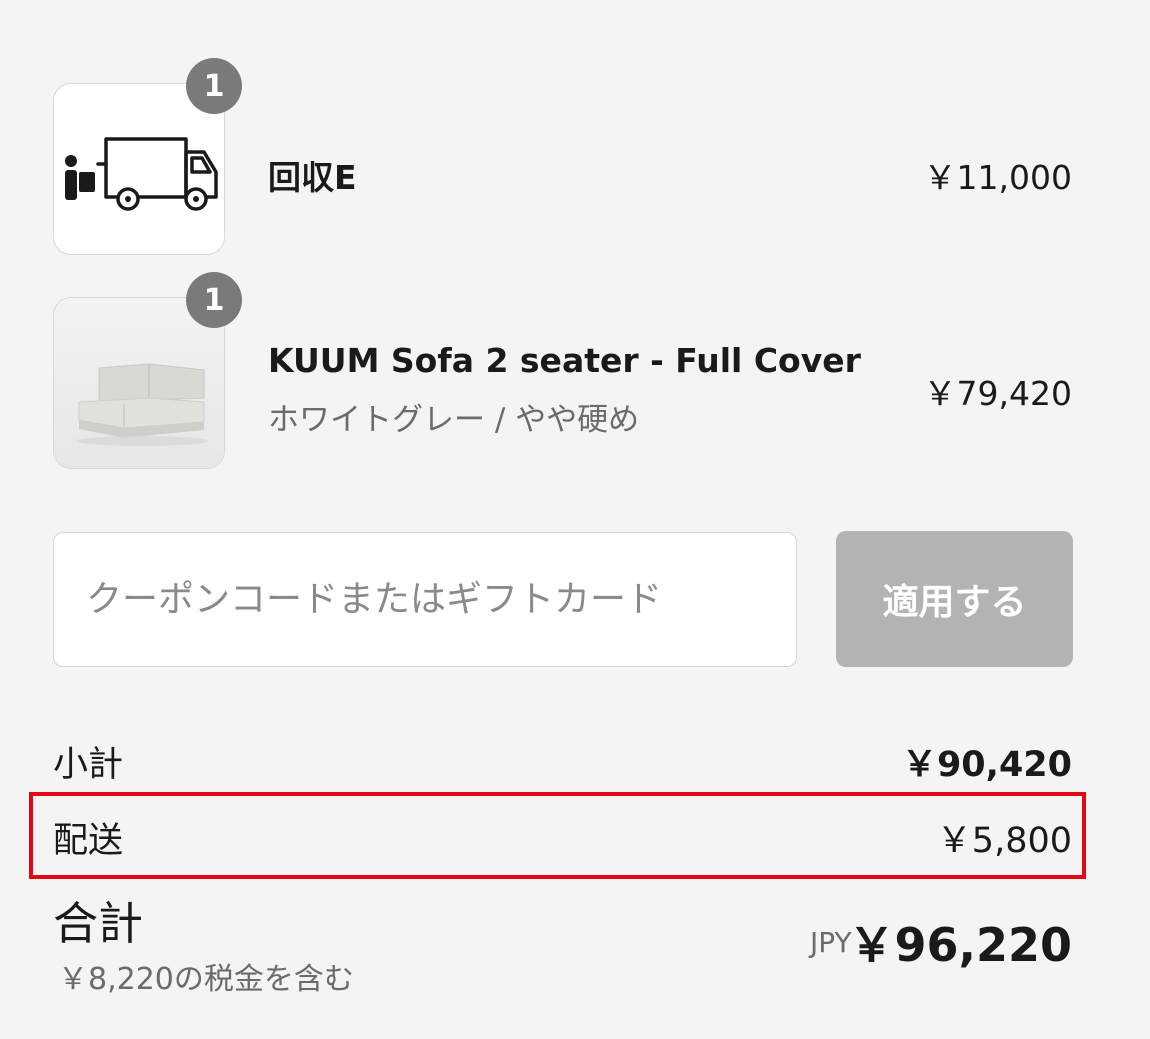  I want to click on coupon-code-input, so click(425, 599).